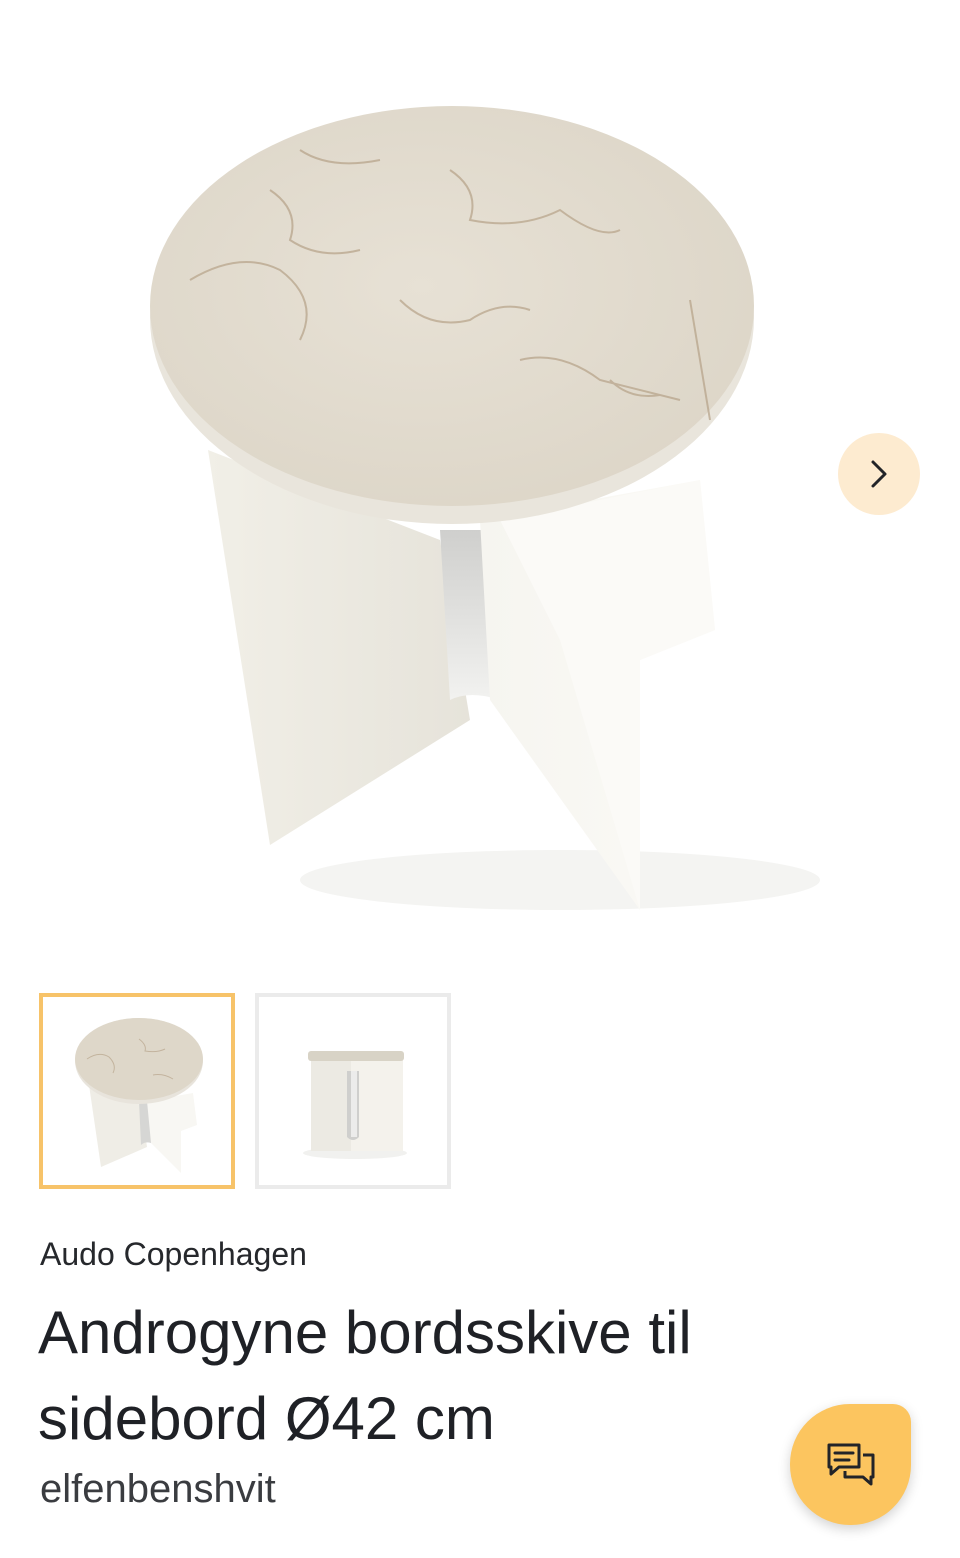 This screenshot has height=1558, width=960. What do you see at coordinates (365, 1375) in the screenshot?
I see `product-title: Androgyne bordsskive til sidebord Ø42 cm` at bounding box center [365, 1375].